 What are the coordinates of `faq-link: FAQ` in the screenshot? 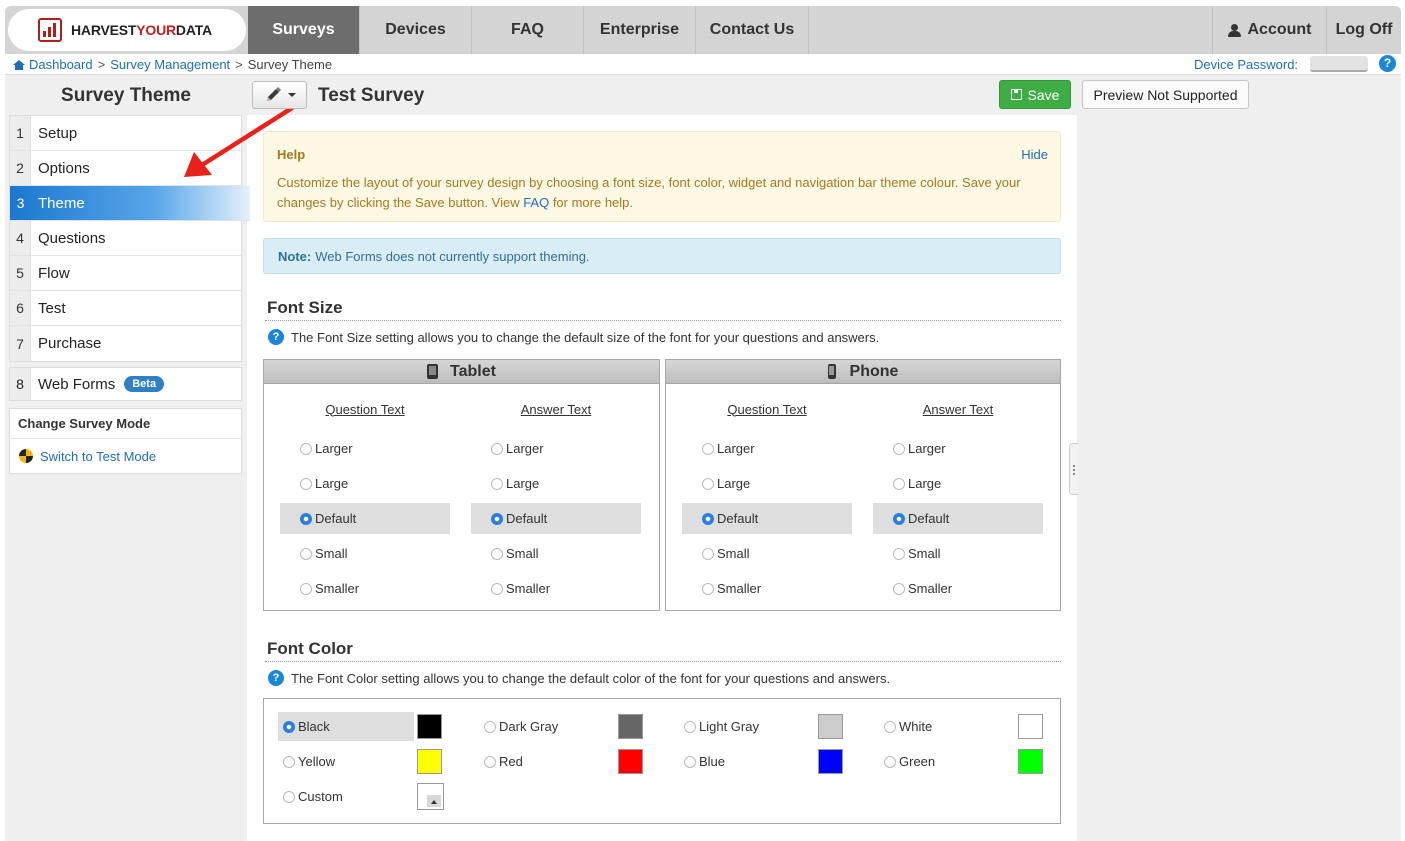 It's located at (536, 202).